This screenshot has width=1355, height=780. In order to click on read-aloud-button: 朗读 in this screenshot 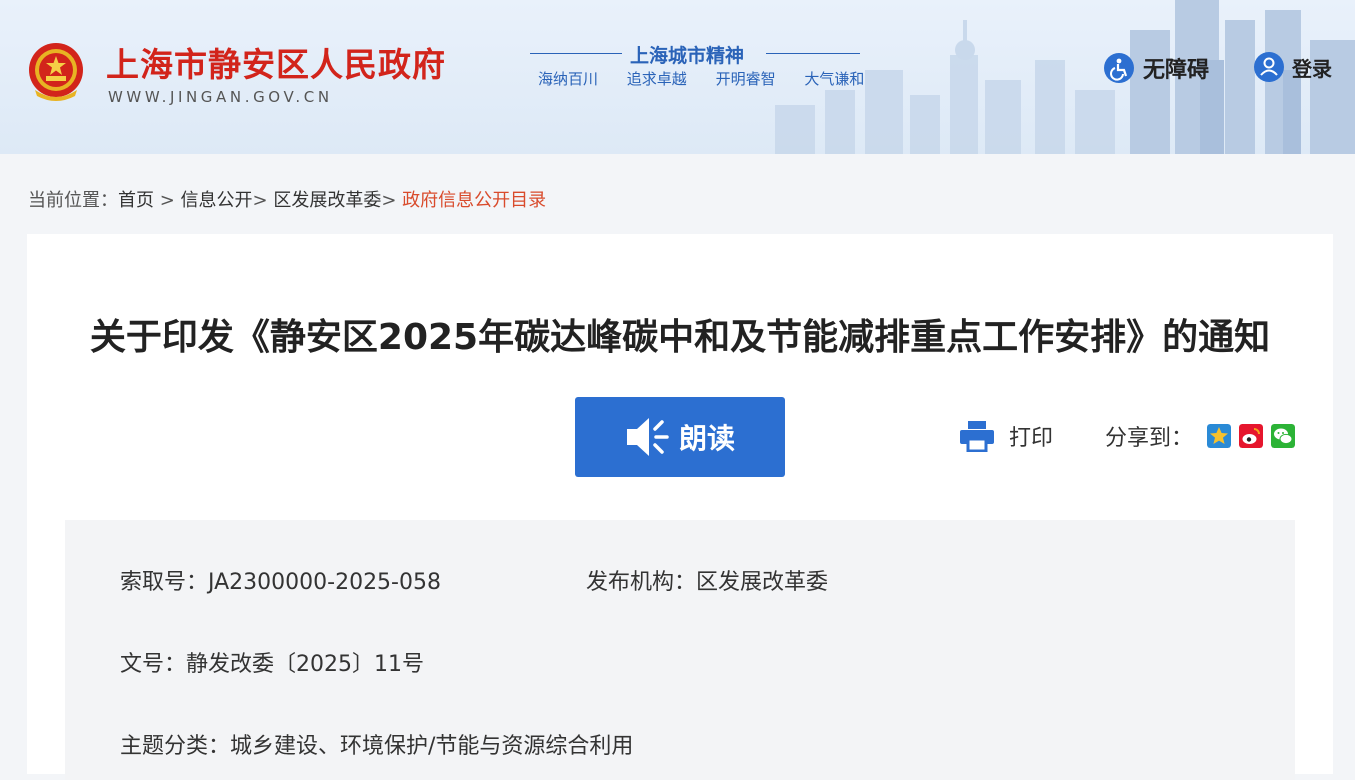, I will do `click(680, 437)`.